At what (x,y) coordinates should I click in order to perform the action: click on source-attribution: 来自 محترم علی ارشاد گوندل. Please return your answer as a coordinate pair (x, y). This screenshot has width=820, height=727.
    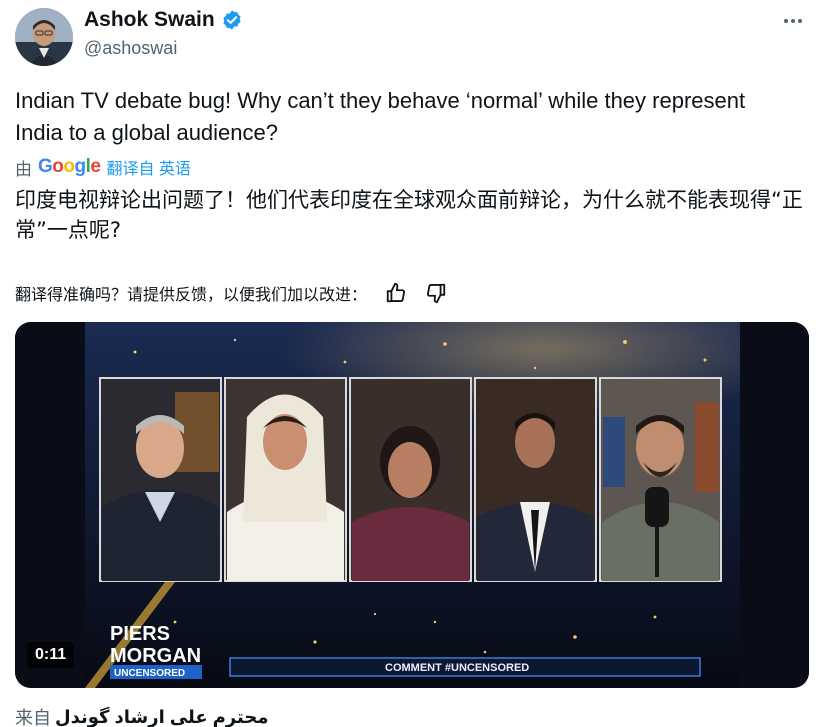
    Looking at the image, I should click on (141, 715).